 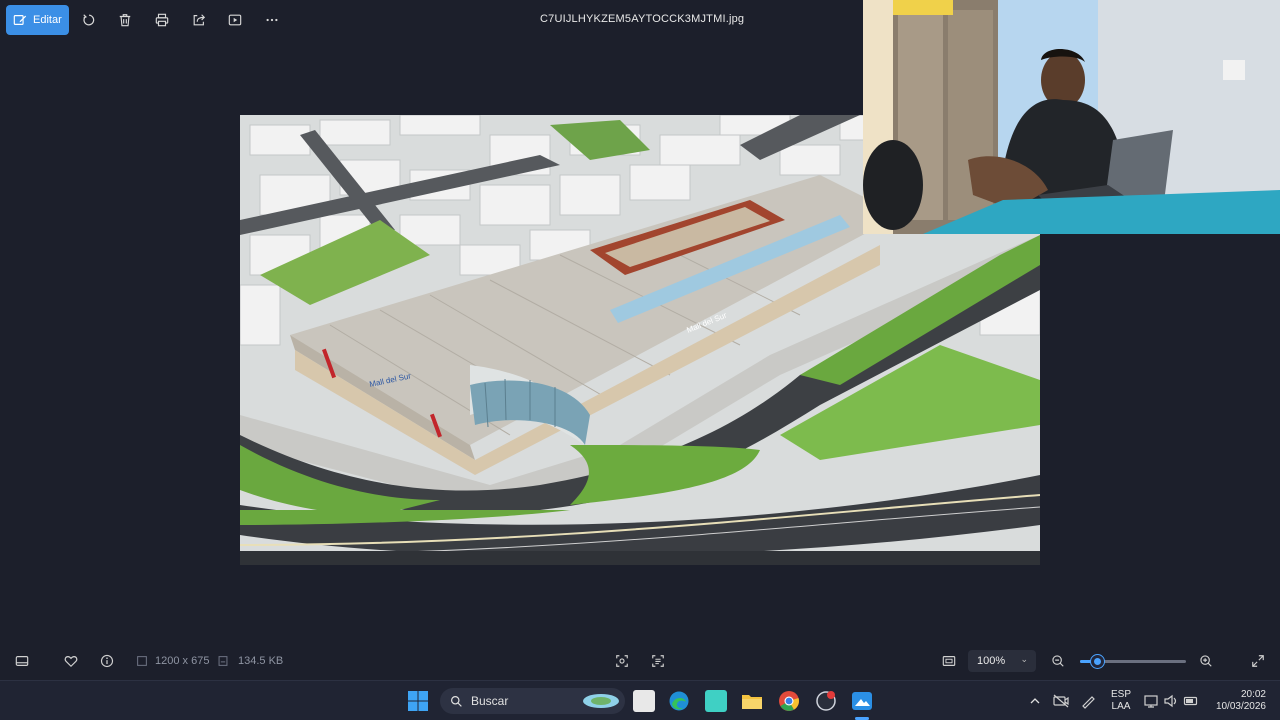 What do you see at coordinates (1151, 701) in the screenshot?
I see `network-icon` at bounding box center [1151, 701].